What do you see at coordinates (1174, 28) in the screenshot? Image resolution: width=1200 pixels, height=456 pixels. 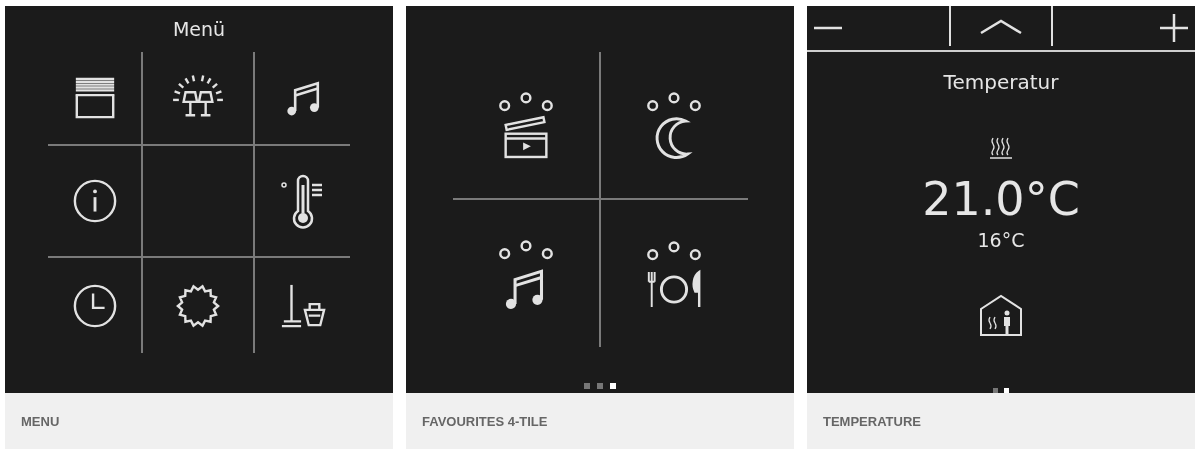 I see `plus-icon` at bounding box center [1174, 28].